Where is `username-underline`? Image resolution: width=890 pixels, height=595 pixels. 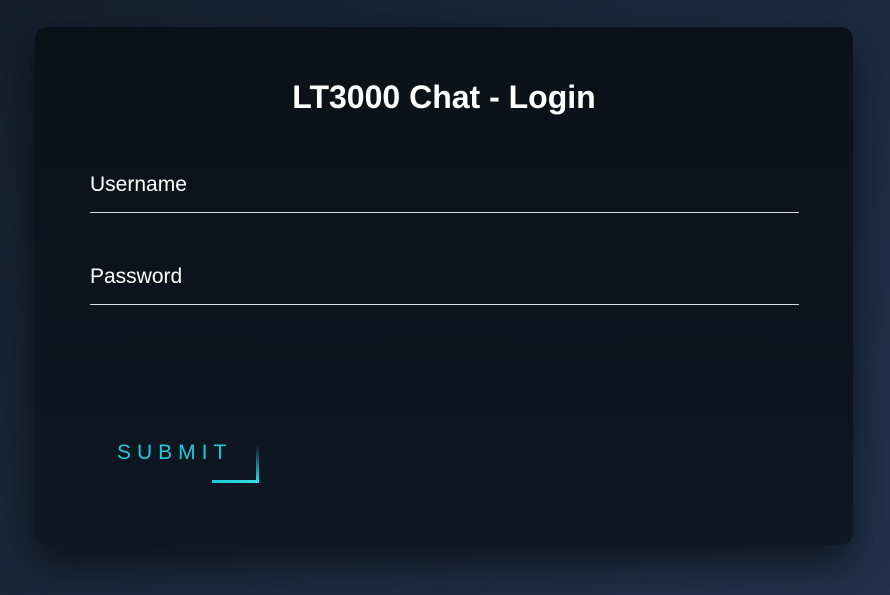 username-underline is located at coordinates (444, 212).